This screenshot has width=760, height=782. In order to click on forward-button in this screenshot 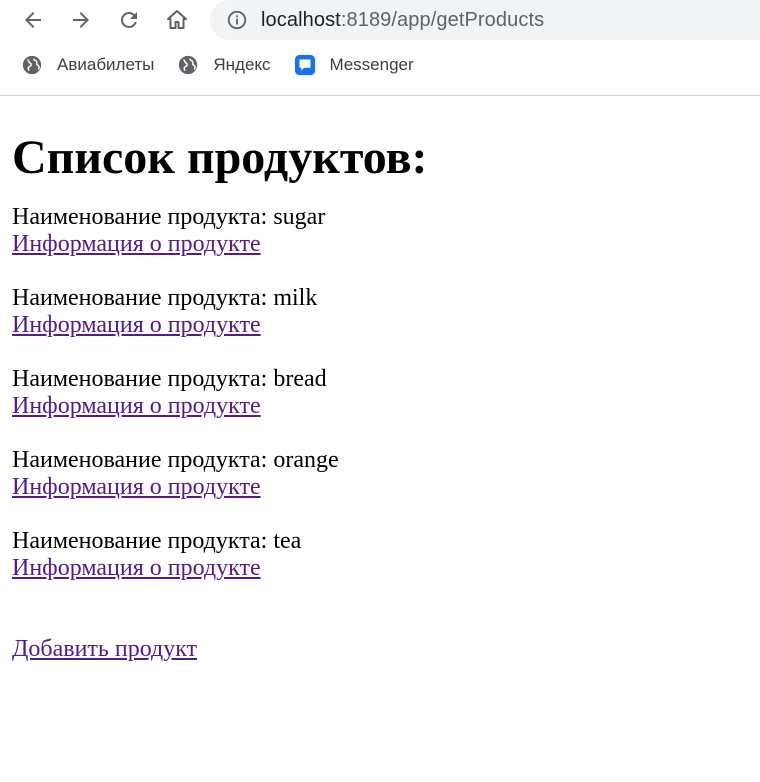, I will do `click(81, 20)`.